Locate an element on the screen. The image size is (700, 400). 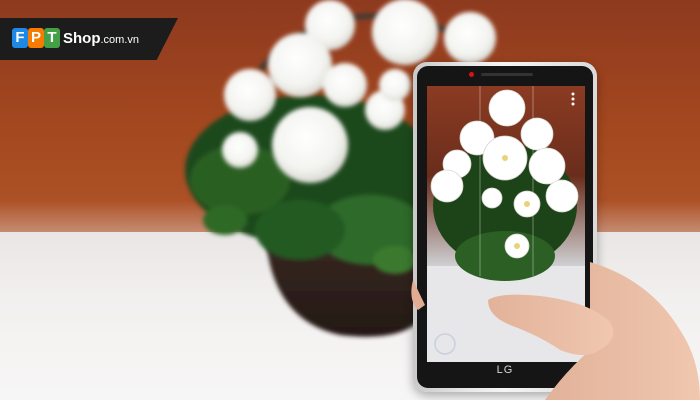
hand is located at coordinates (555, 331).